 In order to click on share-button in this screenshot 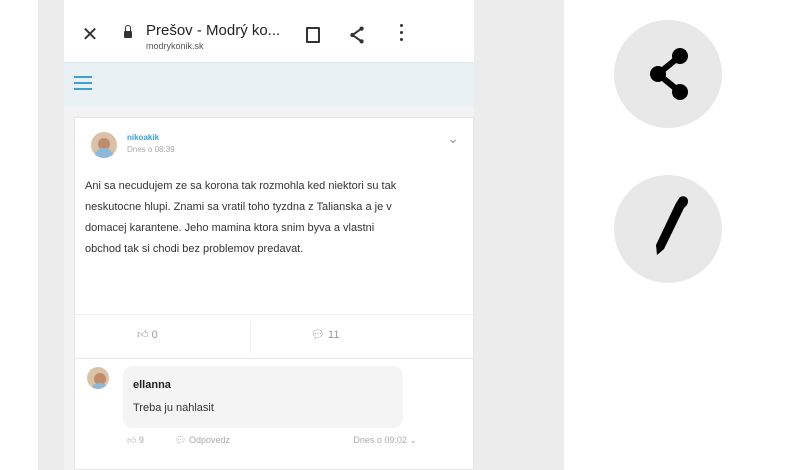, I will do `click(668, 74)`.